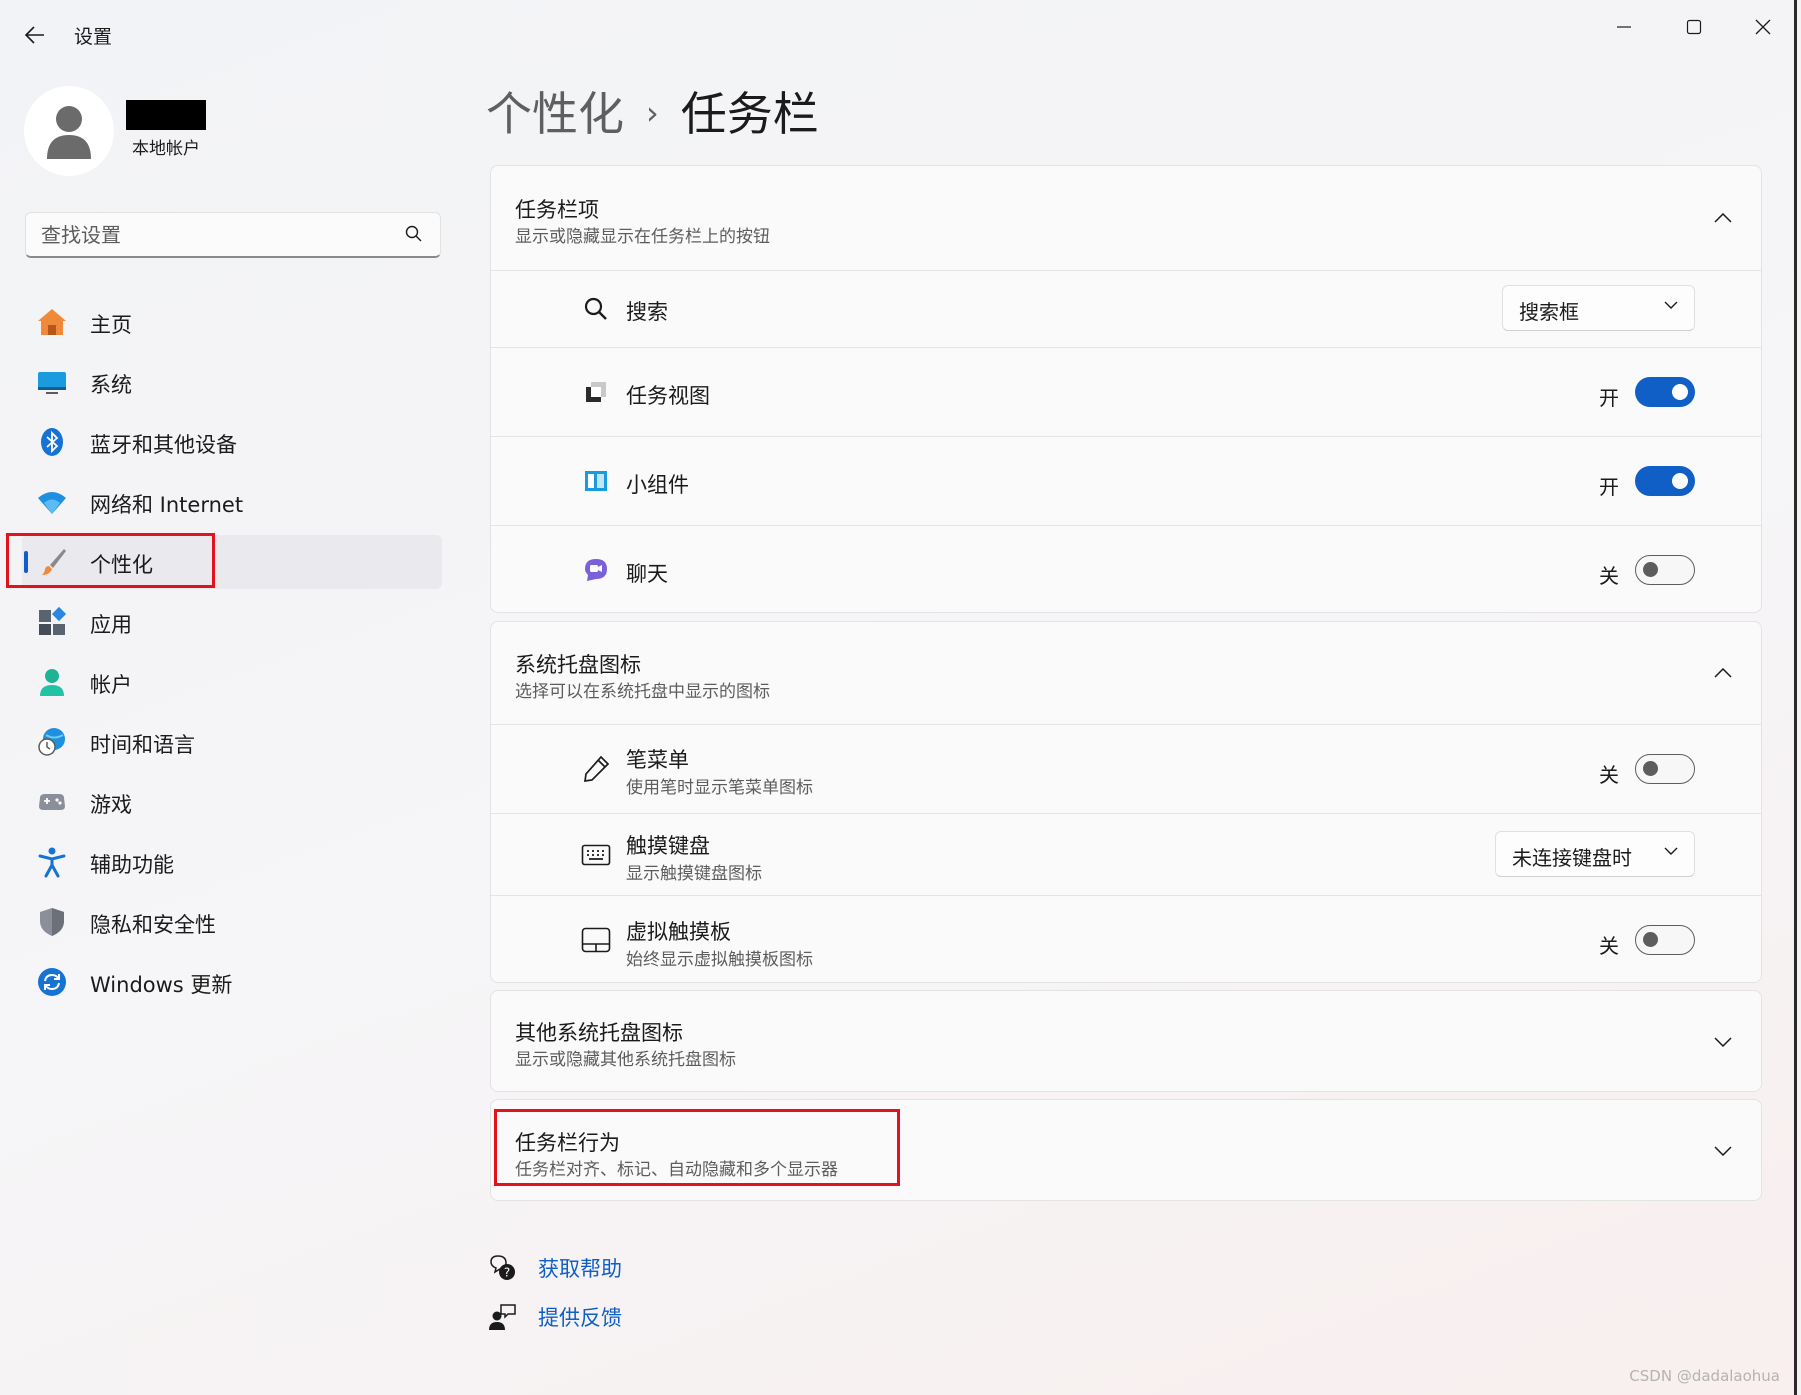 The height and width of the screenshot is (1395, 1801). What do you see at coordinates (1126, 309) in the screenshot?
I see `search-row: 搜索 搜索框` at bounding box center [1126, 309].